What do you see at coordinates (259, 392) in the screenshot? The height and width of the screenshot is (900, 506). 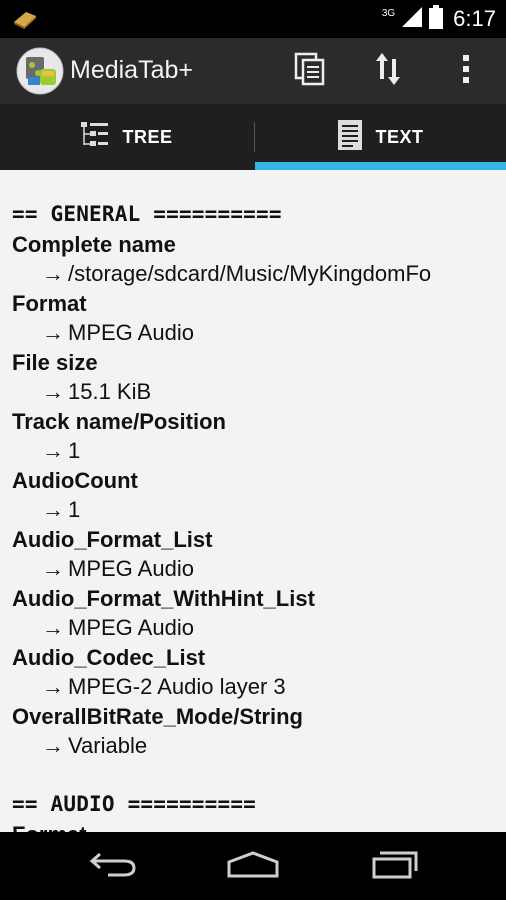 I see `field-value: → 15.1 KiB` at bounding box center [259, 392].